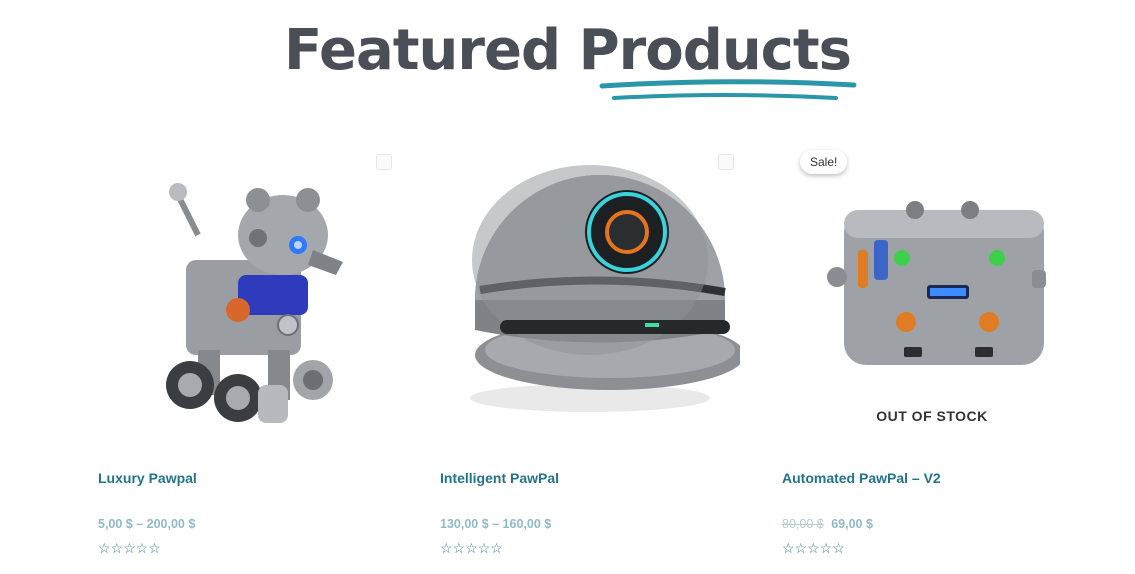 The width and height of the screenshot is (1135, 574). I want to click on product-price: 80,00 $ 69,00 $, so click(827, 524).